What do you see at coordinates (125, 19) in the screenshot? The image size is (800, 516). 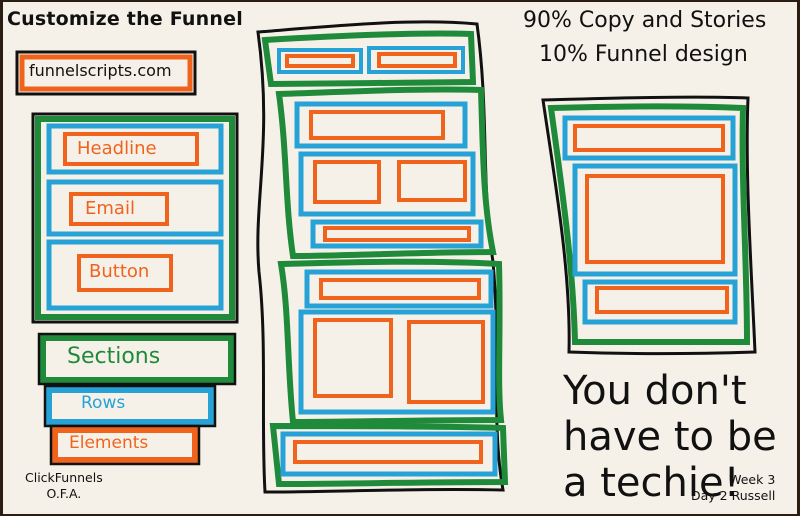 I see `page-title: Customize the Funnel` at bounding box center [125, 19].